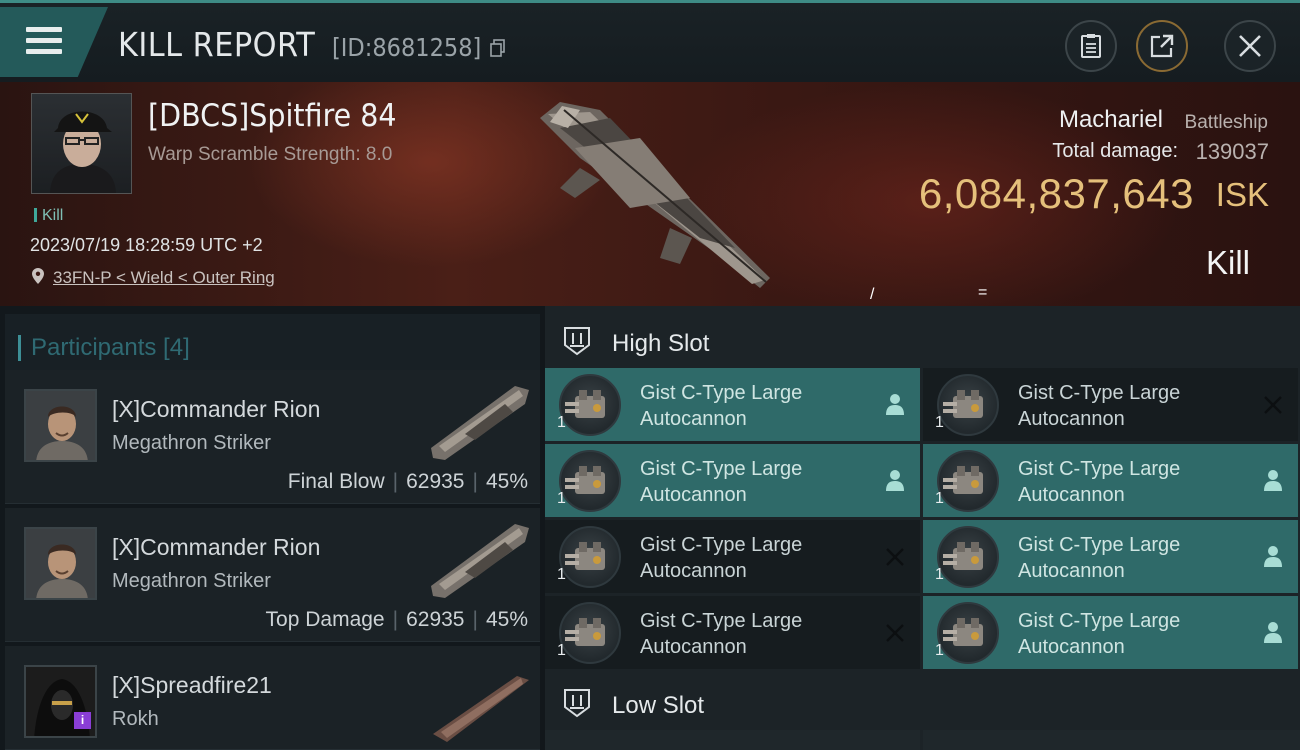 The image size is (1300, 750). Describe the element at coordinates (1111, 120) in the screenshot. I see `ship-name: Machariel` at that location.